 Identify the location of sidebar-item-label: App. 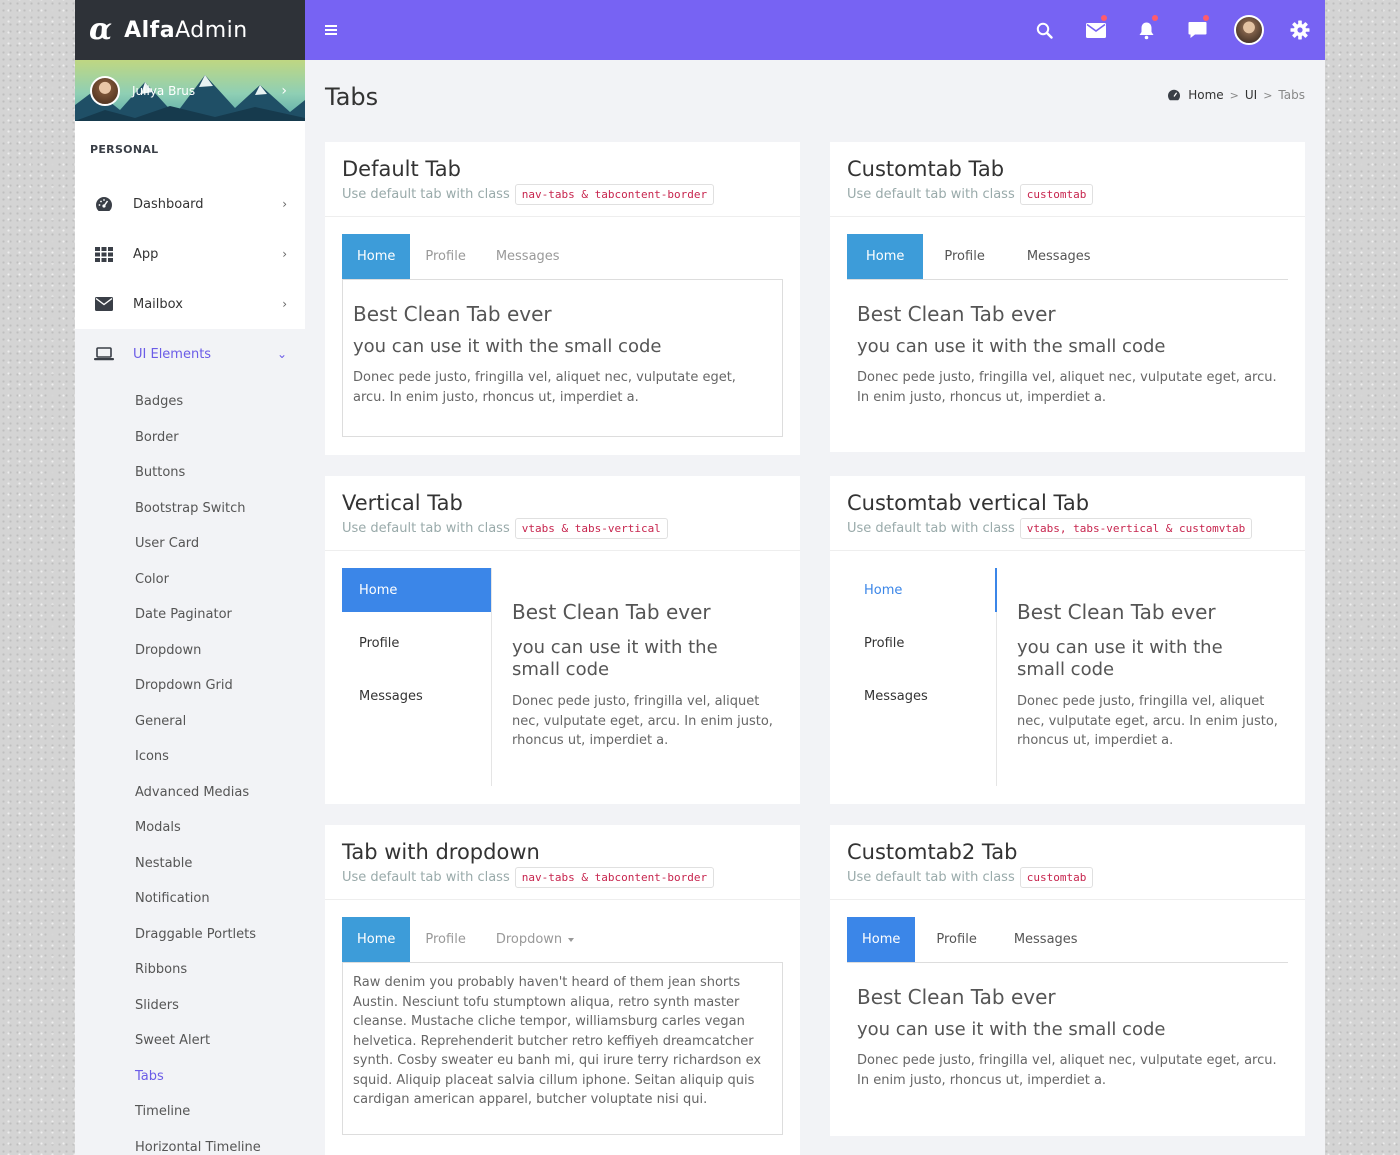
(146, 254).